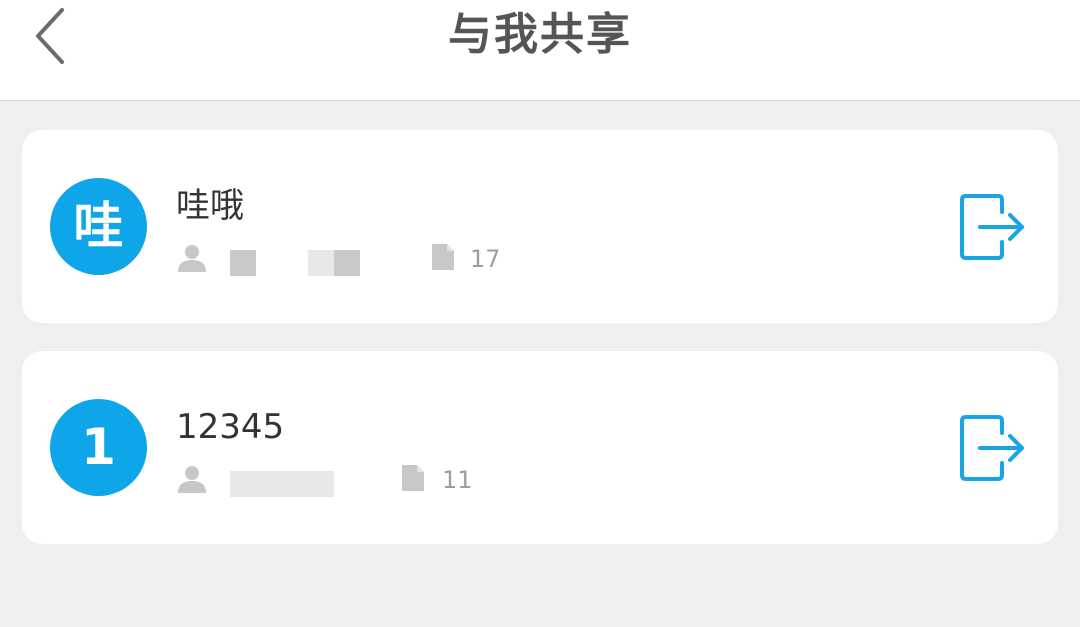 The width and height of the screenshot is (1080, 627). Describe the element at coordinates (346, 479) in the screenshot. I see `share-meta: 11` at that location.